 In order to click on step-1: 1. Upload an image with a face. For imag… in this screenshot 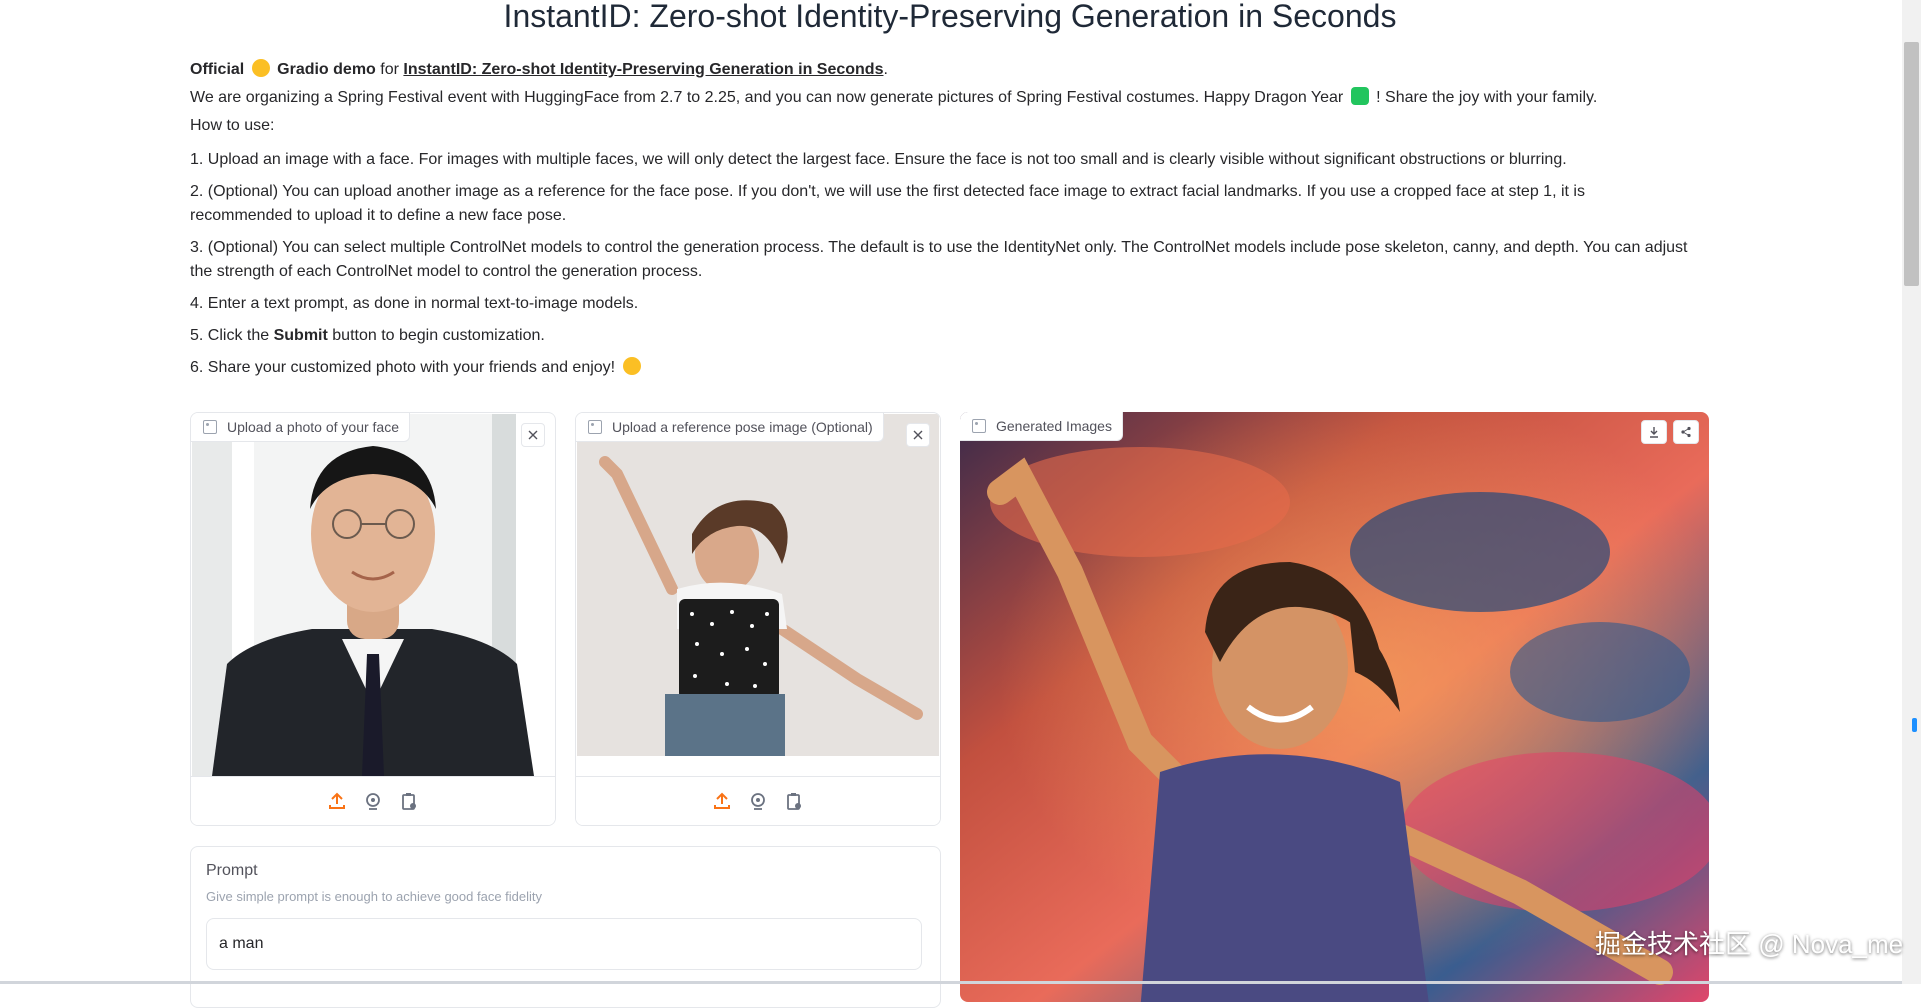, I will do `click(878, 159)`.